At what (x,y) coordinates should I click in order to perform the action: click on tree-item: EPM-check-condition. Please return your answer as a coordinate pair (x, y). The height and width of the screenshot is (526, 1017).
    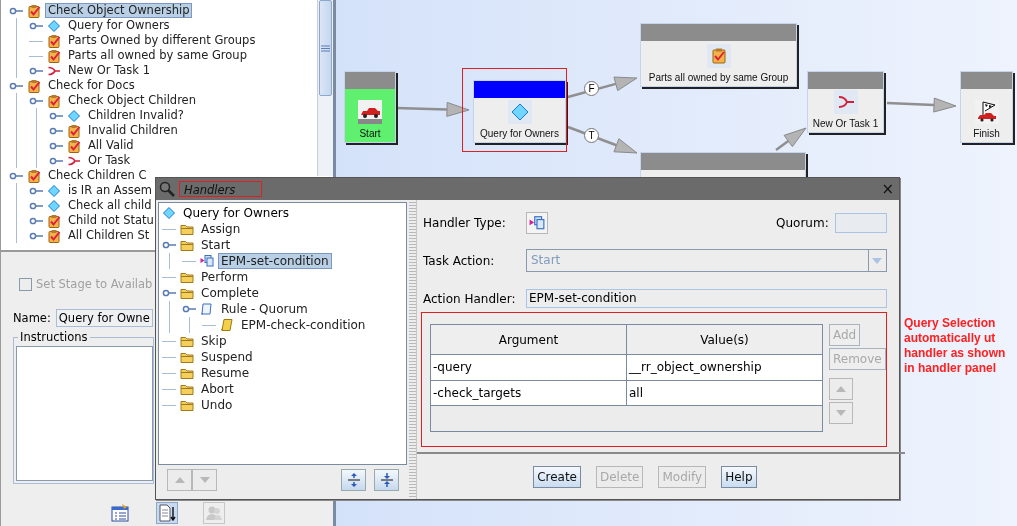
    Looking at the image, I should click on (303, 325).